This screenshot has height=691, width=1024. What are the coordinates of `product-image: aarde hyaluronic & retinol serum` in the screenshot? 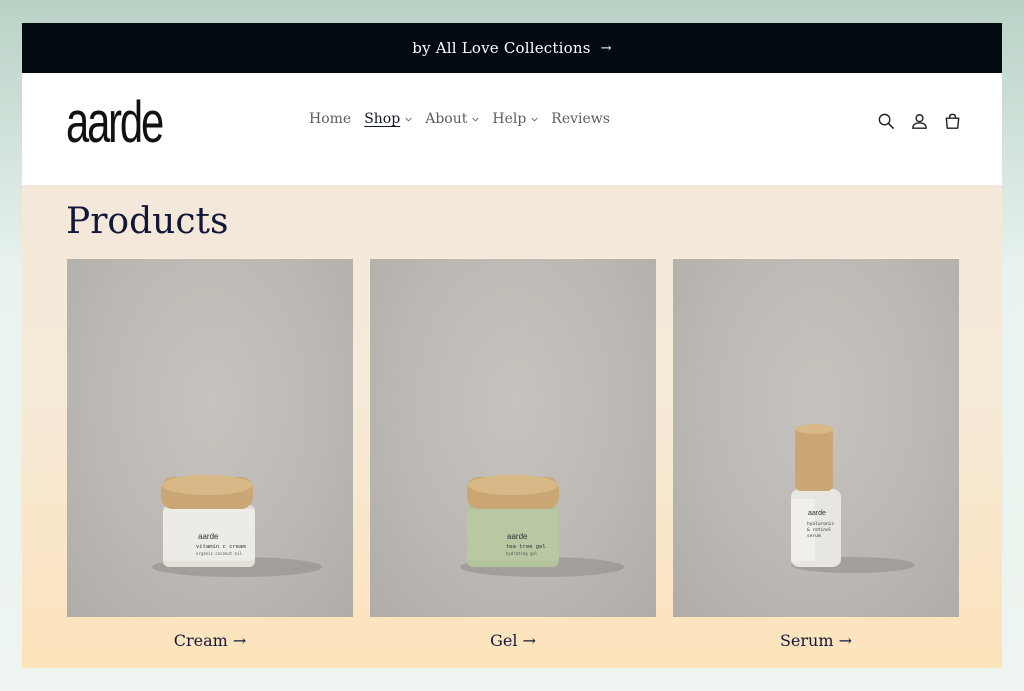 It's located at (816, 438).